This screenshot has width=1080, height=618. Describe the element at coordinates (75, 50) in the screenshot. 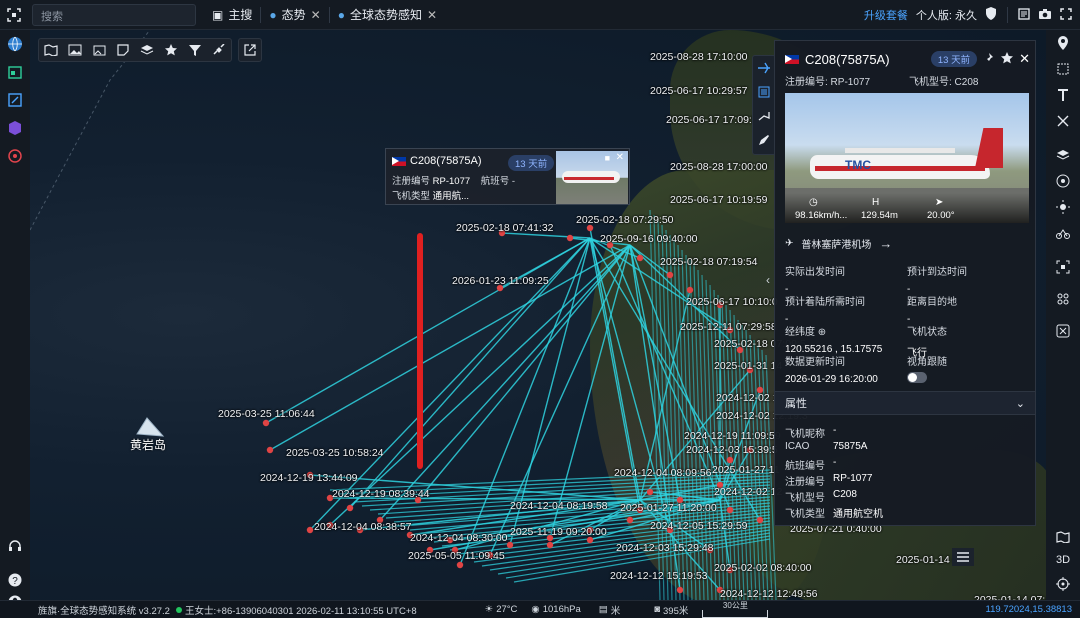

I see `image-icon` at that location.